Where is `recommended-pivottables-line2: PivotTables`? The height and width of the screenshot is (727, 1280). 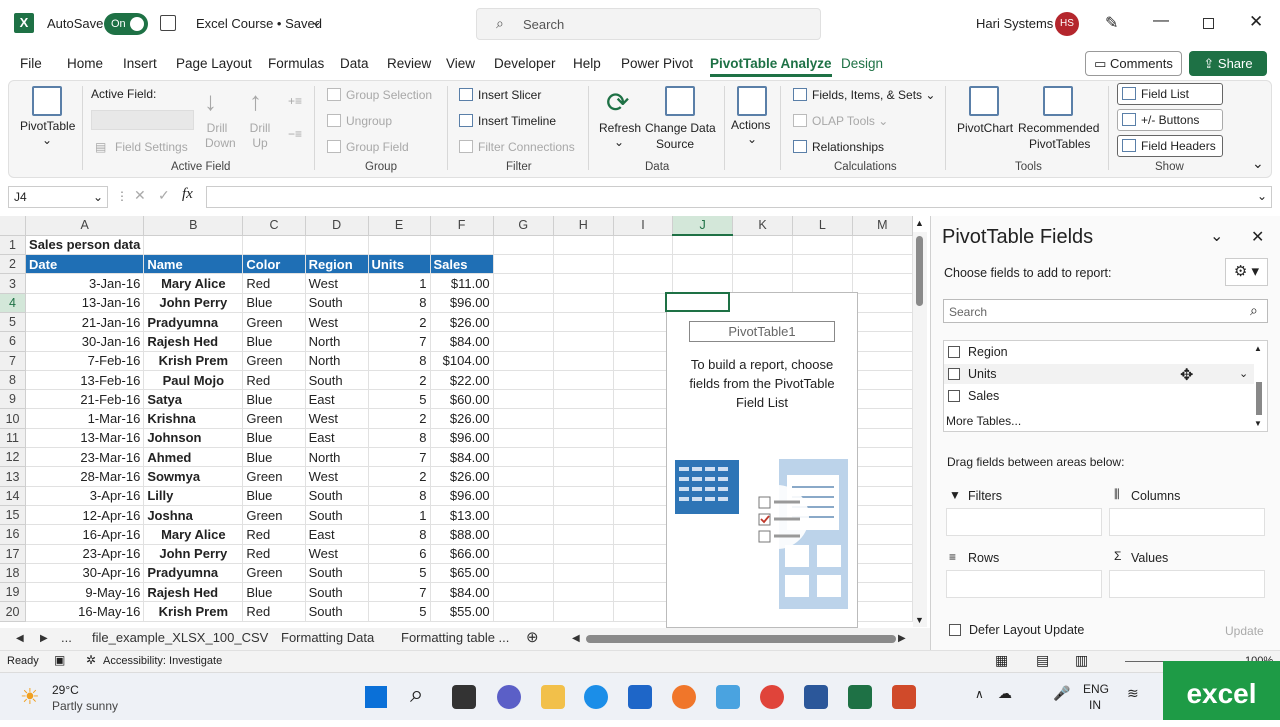 recommended-pivottables-line2: PivotTables is located at coordinates (1059, 144).